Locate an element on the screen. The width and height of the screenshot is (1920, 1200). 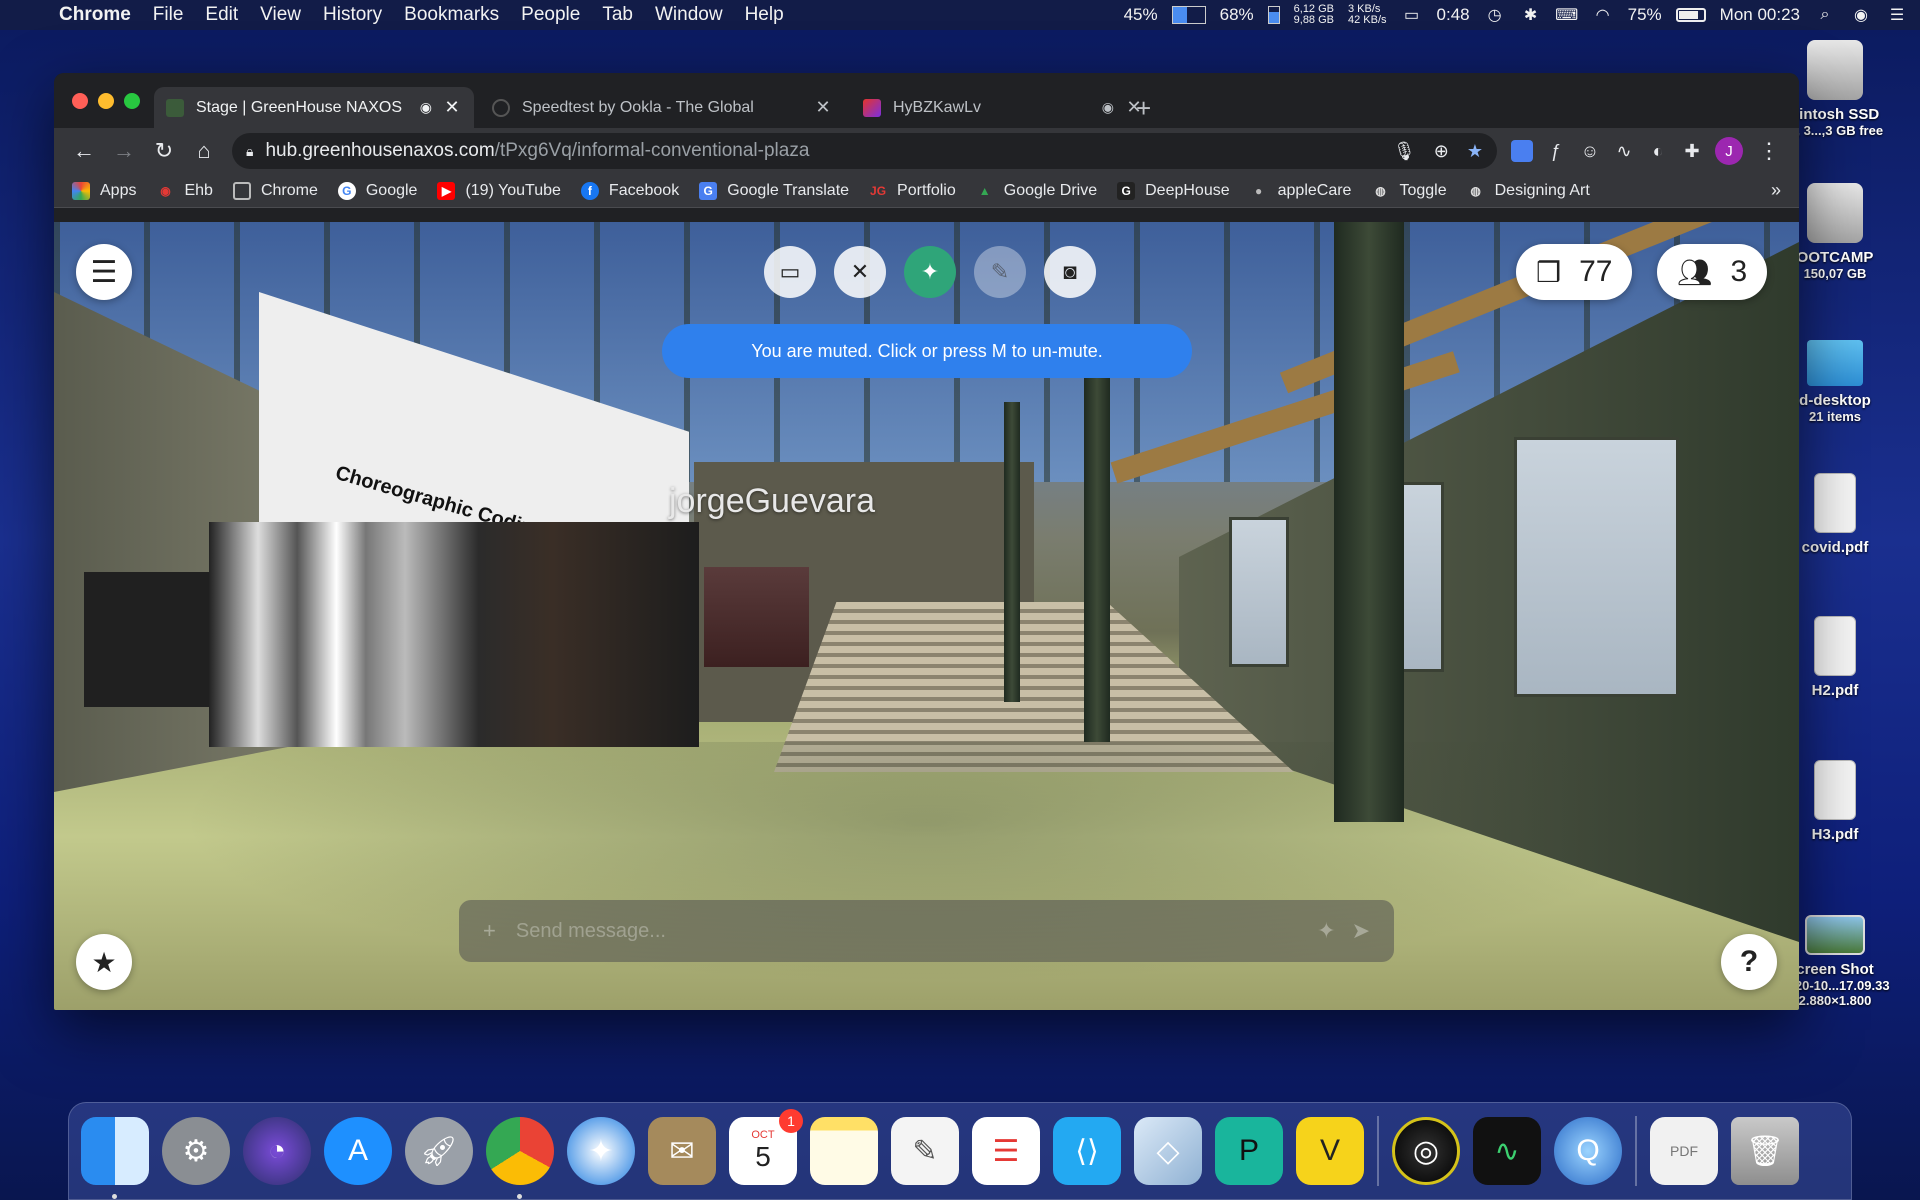
menu-view: View is located at coordinates (280, 15).